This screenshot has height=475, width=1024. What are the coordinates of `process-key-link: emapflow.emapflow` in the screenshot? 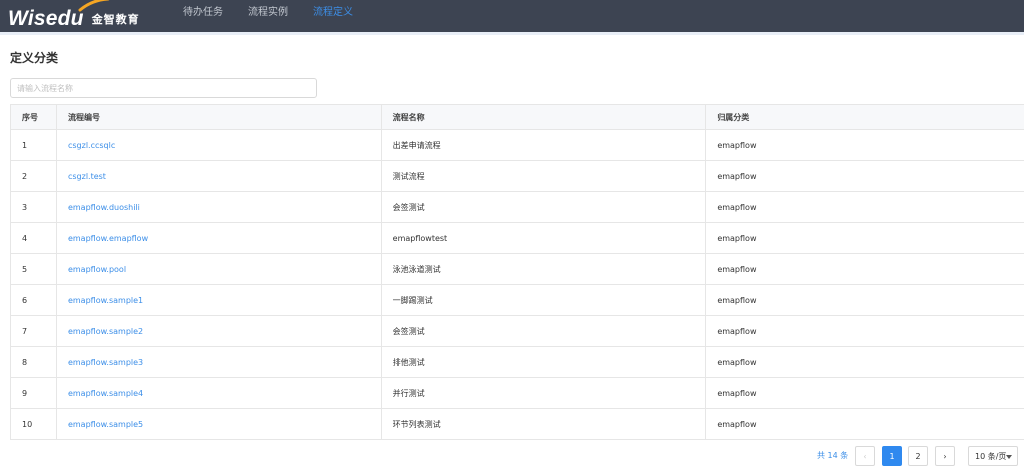 It's located at (108, 238).